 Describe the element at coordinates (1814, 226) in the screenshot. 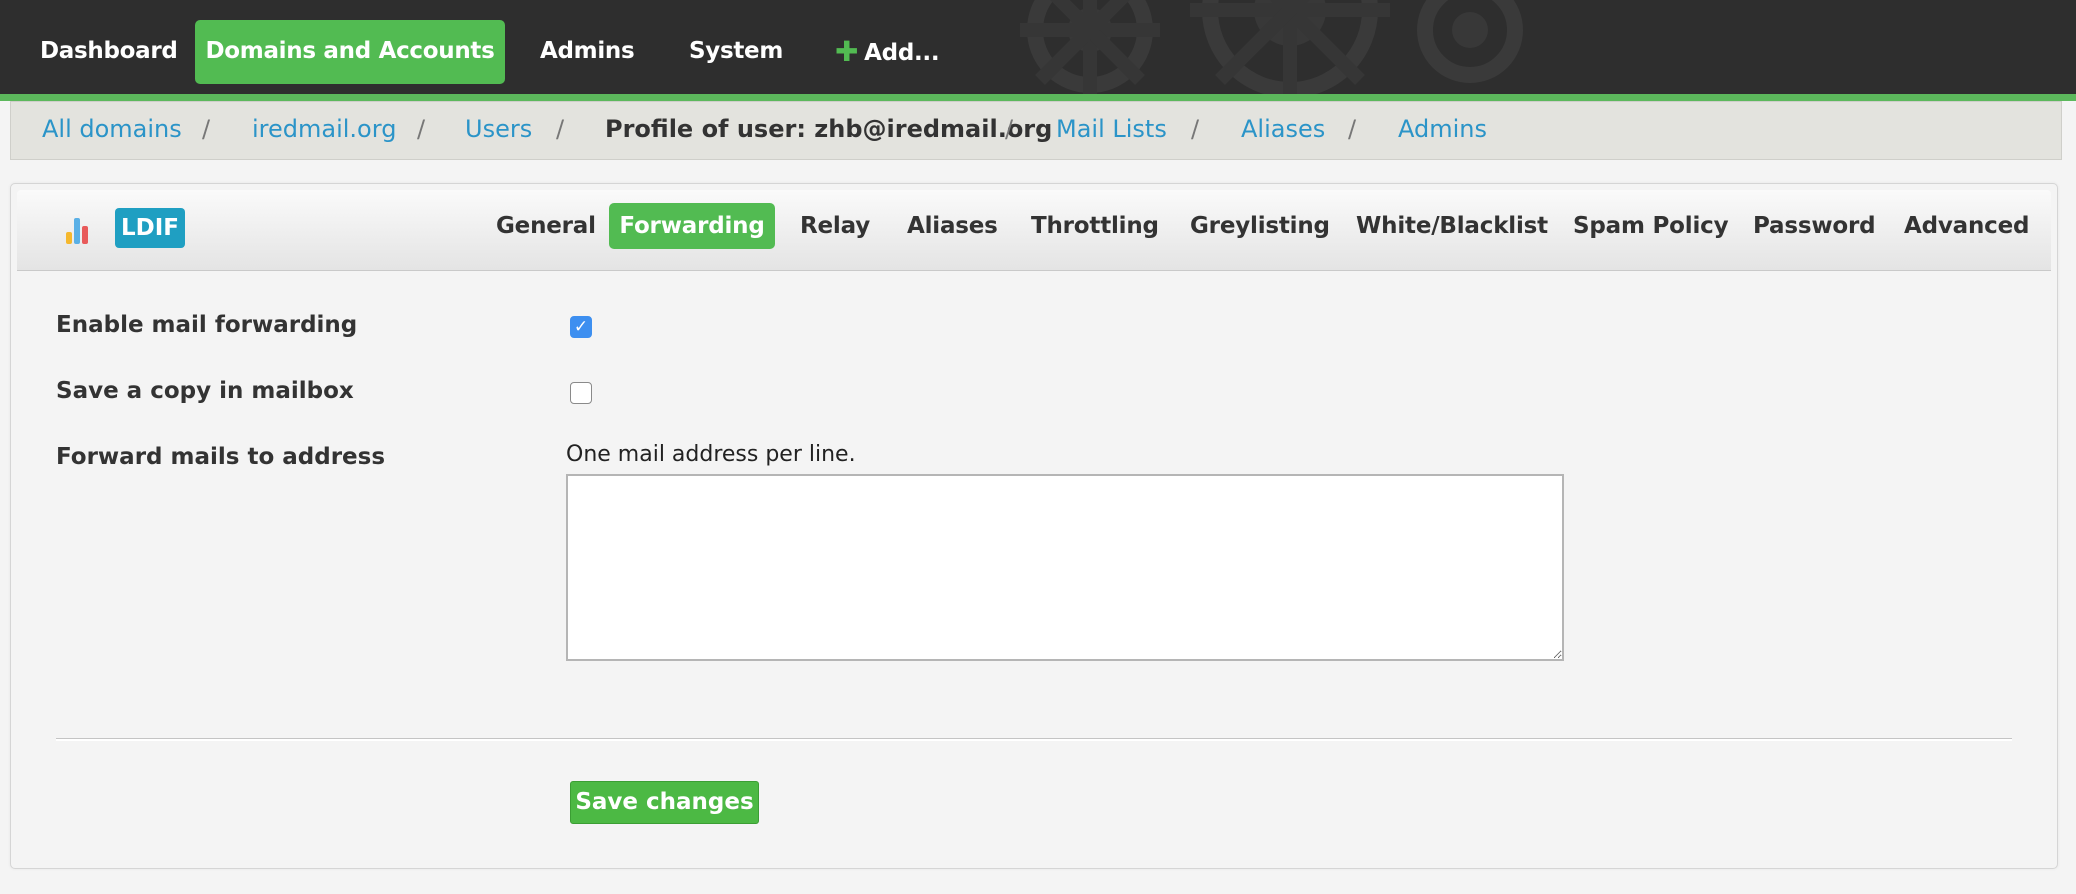

I see `tab-password: Password` at that location.